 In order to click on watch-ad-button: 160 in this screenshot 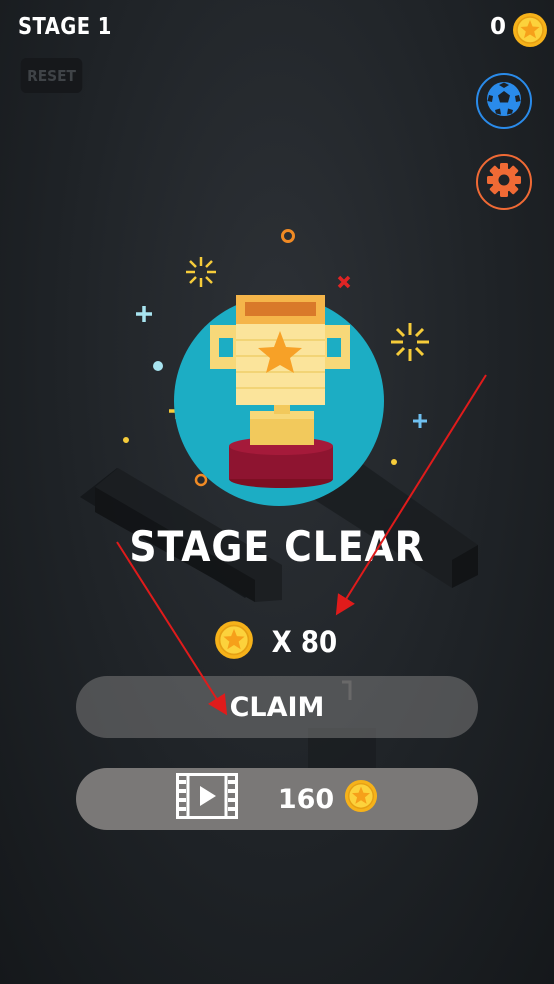, I will do `click(277, 799)`.